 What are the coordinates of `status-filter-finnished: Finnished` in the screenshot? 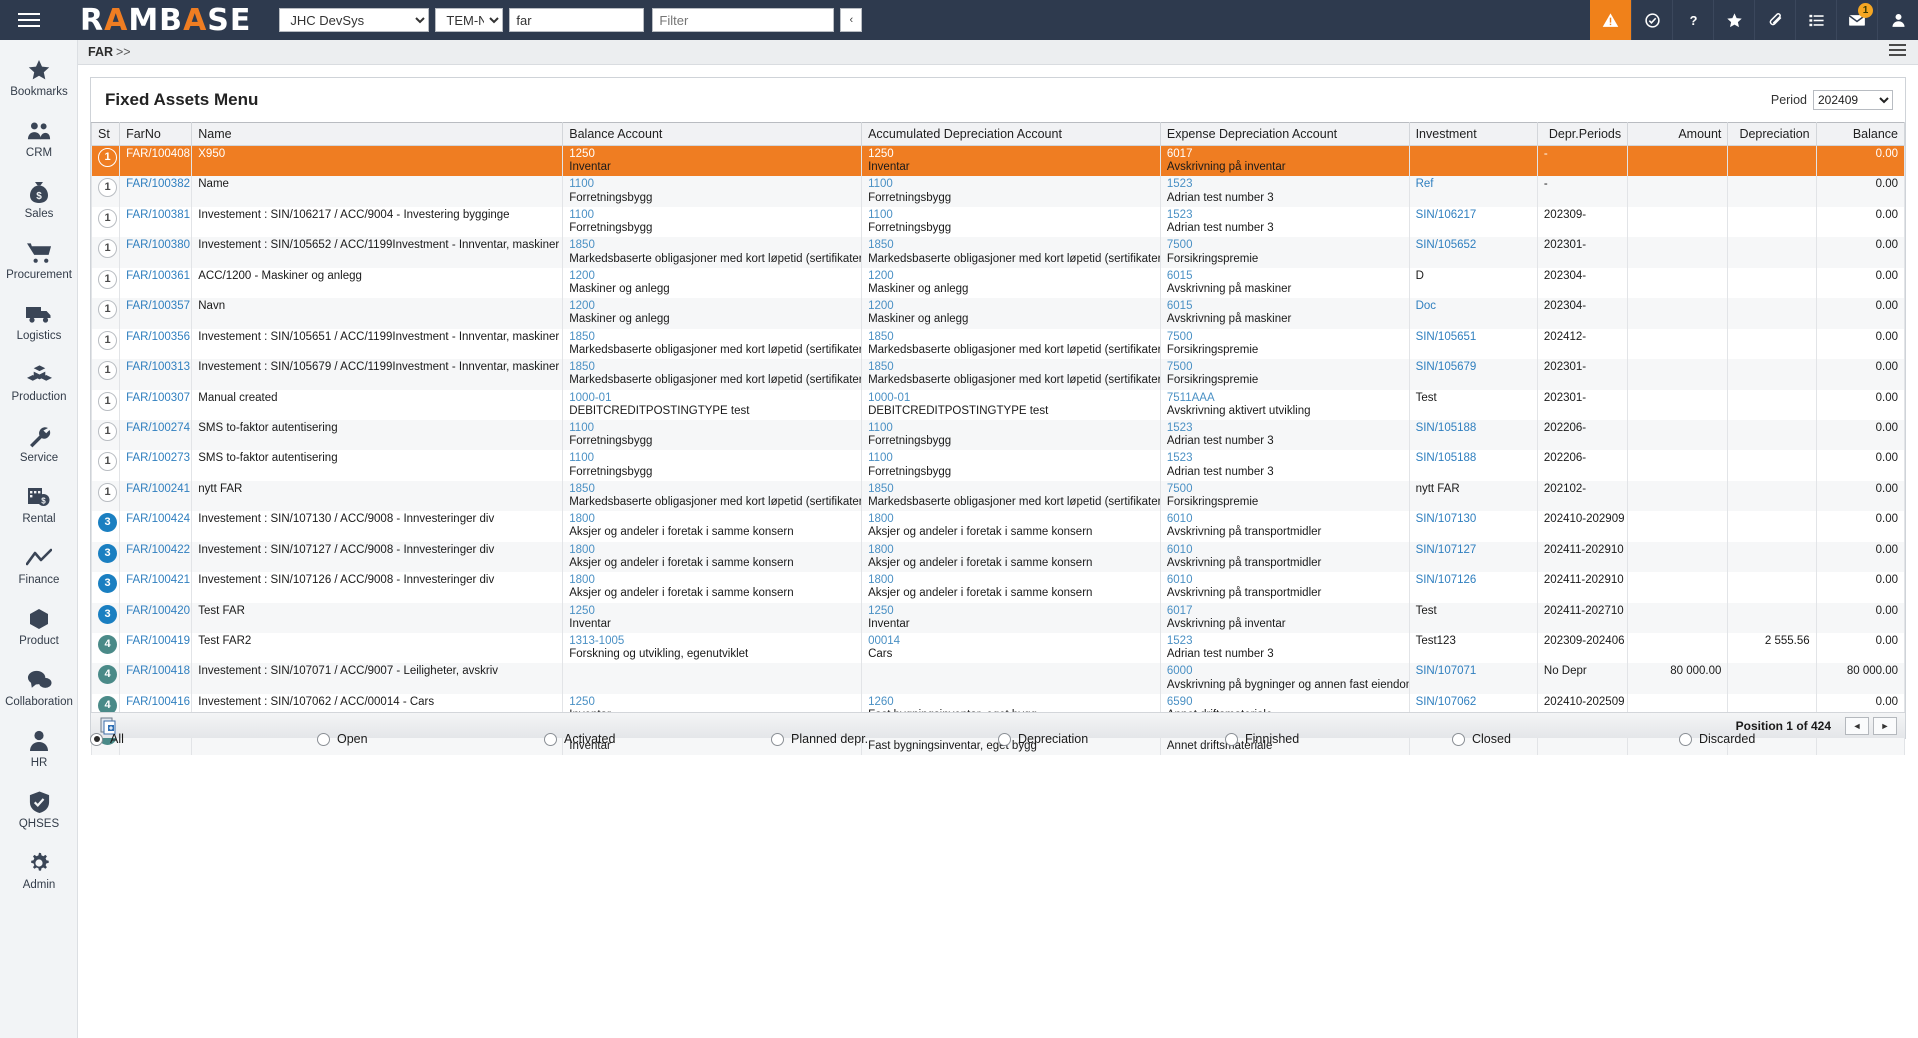 It's located at (1338, 739).